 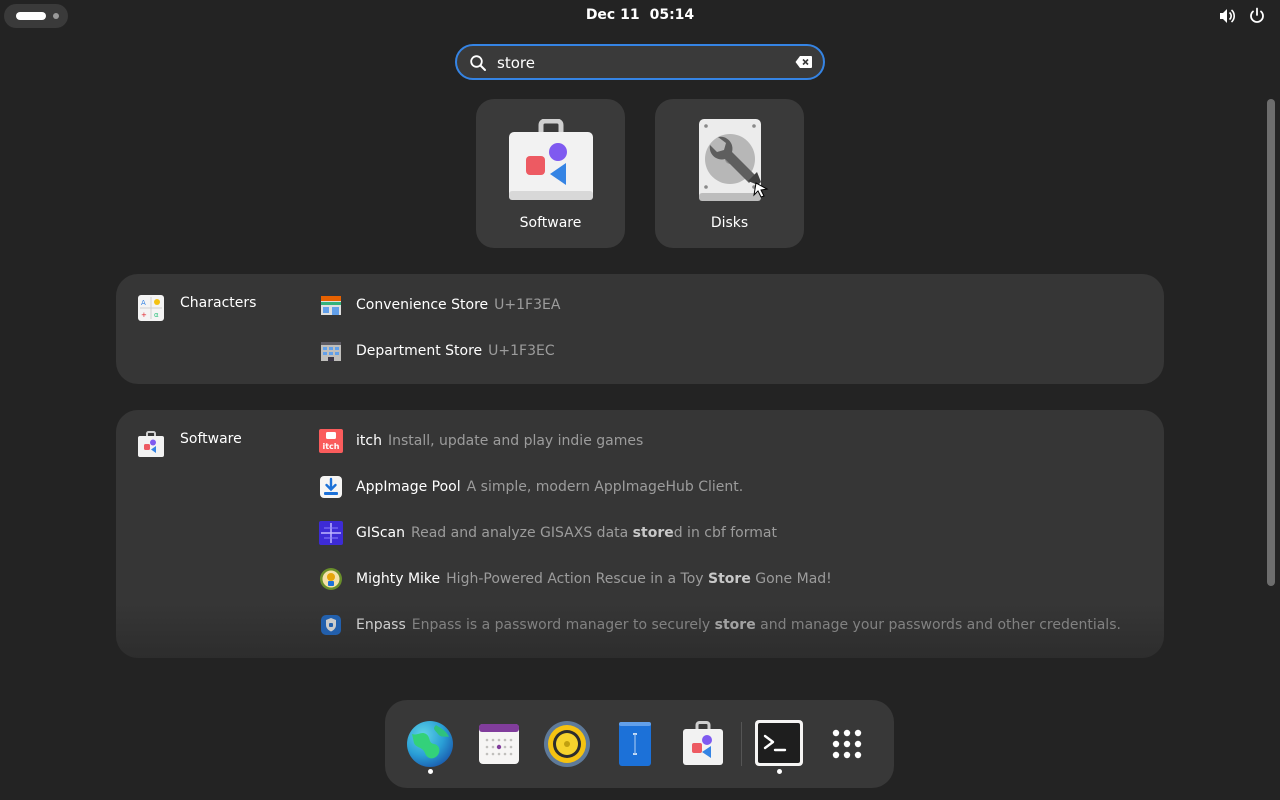 What do you see at coordinates (369, 441) in the screenshot?
I see `result-title: itch` at bounding box center [369, 441].